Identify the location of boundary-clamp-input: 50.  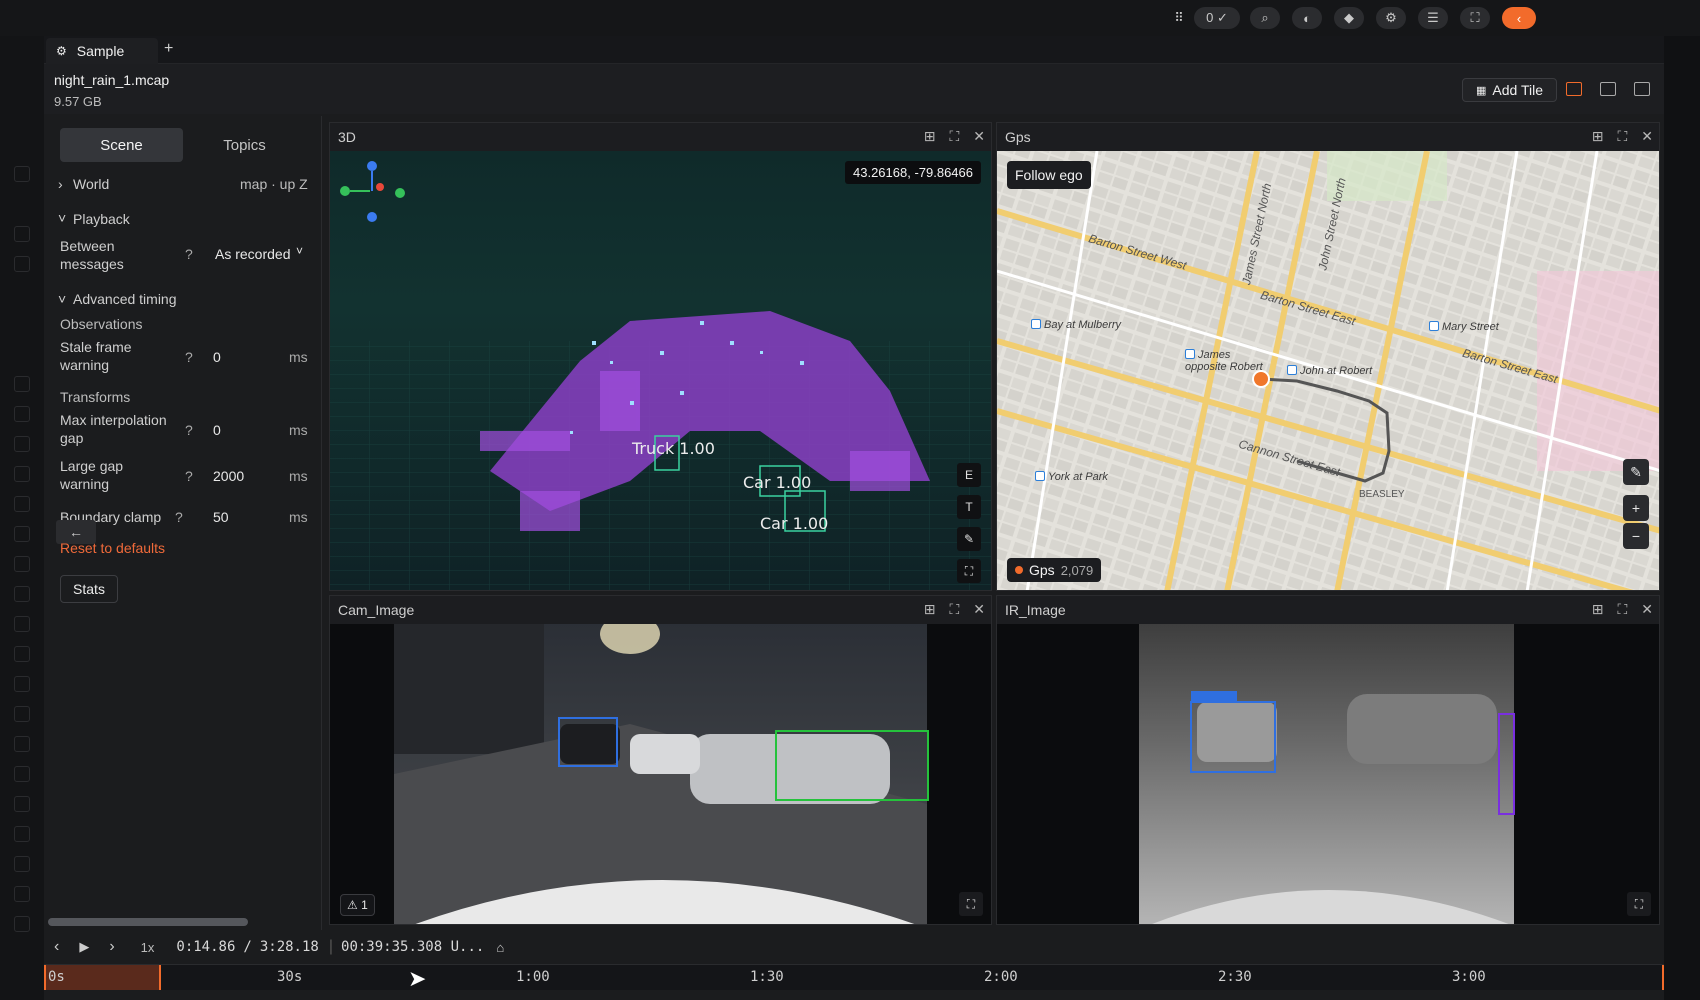
(221, 517).